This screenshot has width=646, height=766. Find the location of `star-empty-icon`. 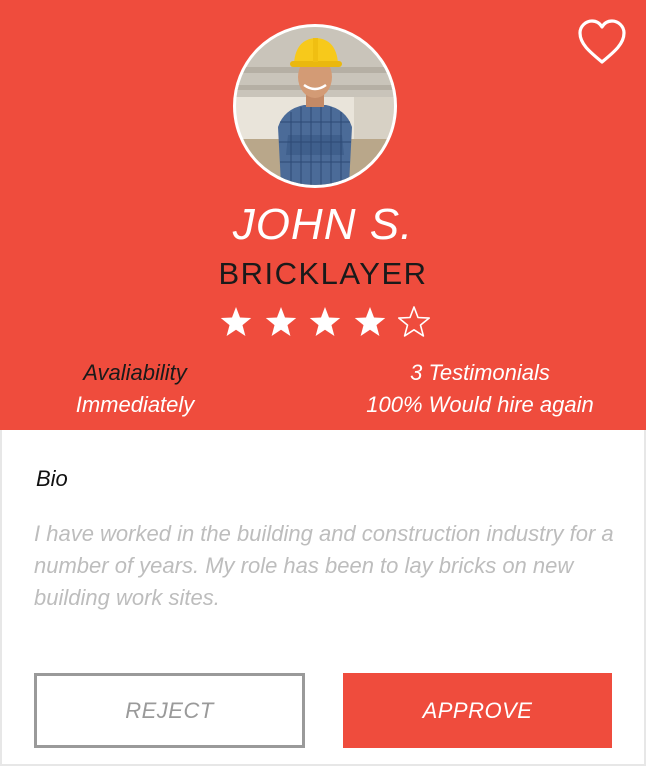

star-empty-icon is located at coordinates (414, 321).